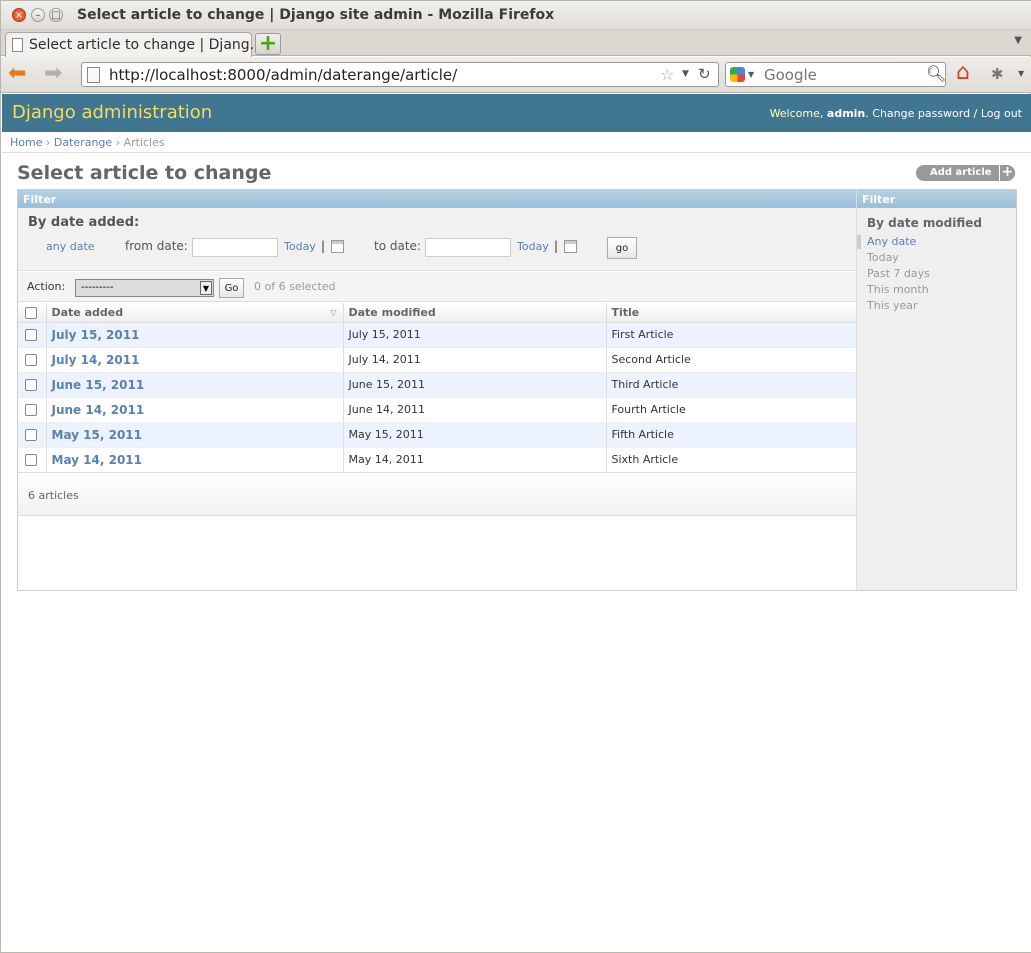 The image size is (1031, 953). I want to click on search-engine-dropdown-icon: ▼, so click(751, 74).